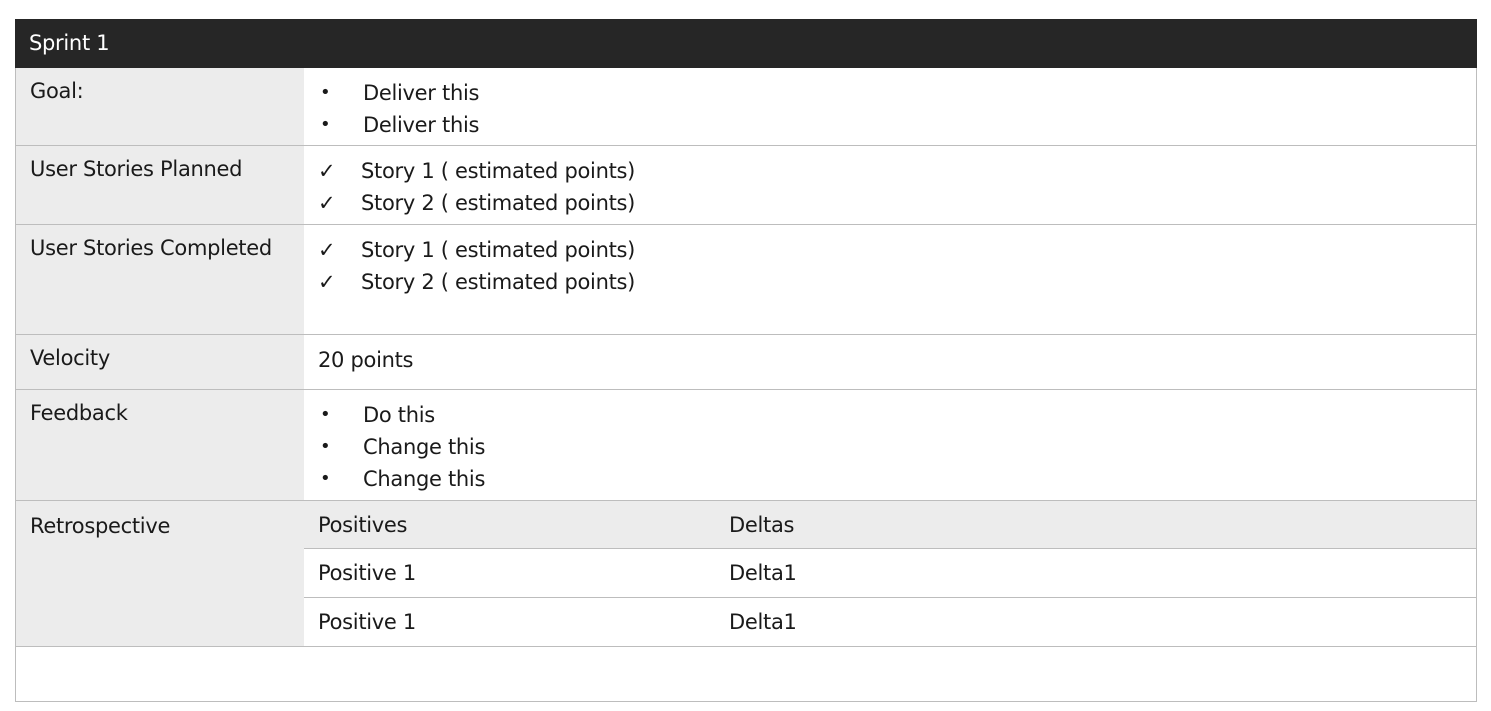  I want to click on stories-completed-label: User Stories Completed, so click(160, 279).